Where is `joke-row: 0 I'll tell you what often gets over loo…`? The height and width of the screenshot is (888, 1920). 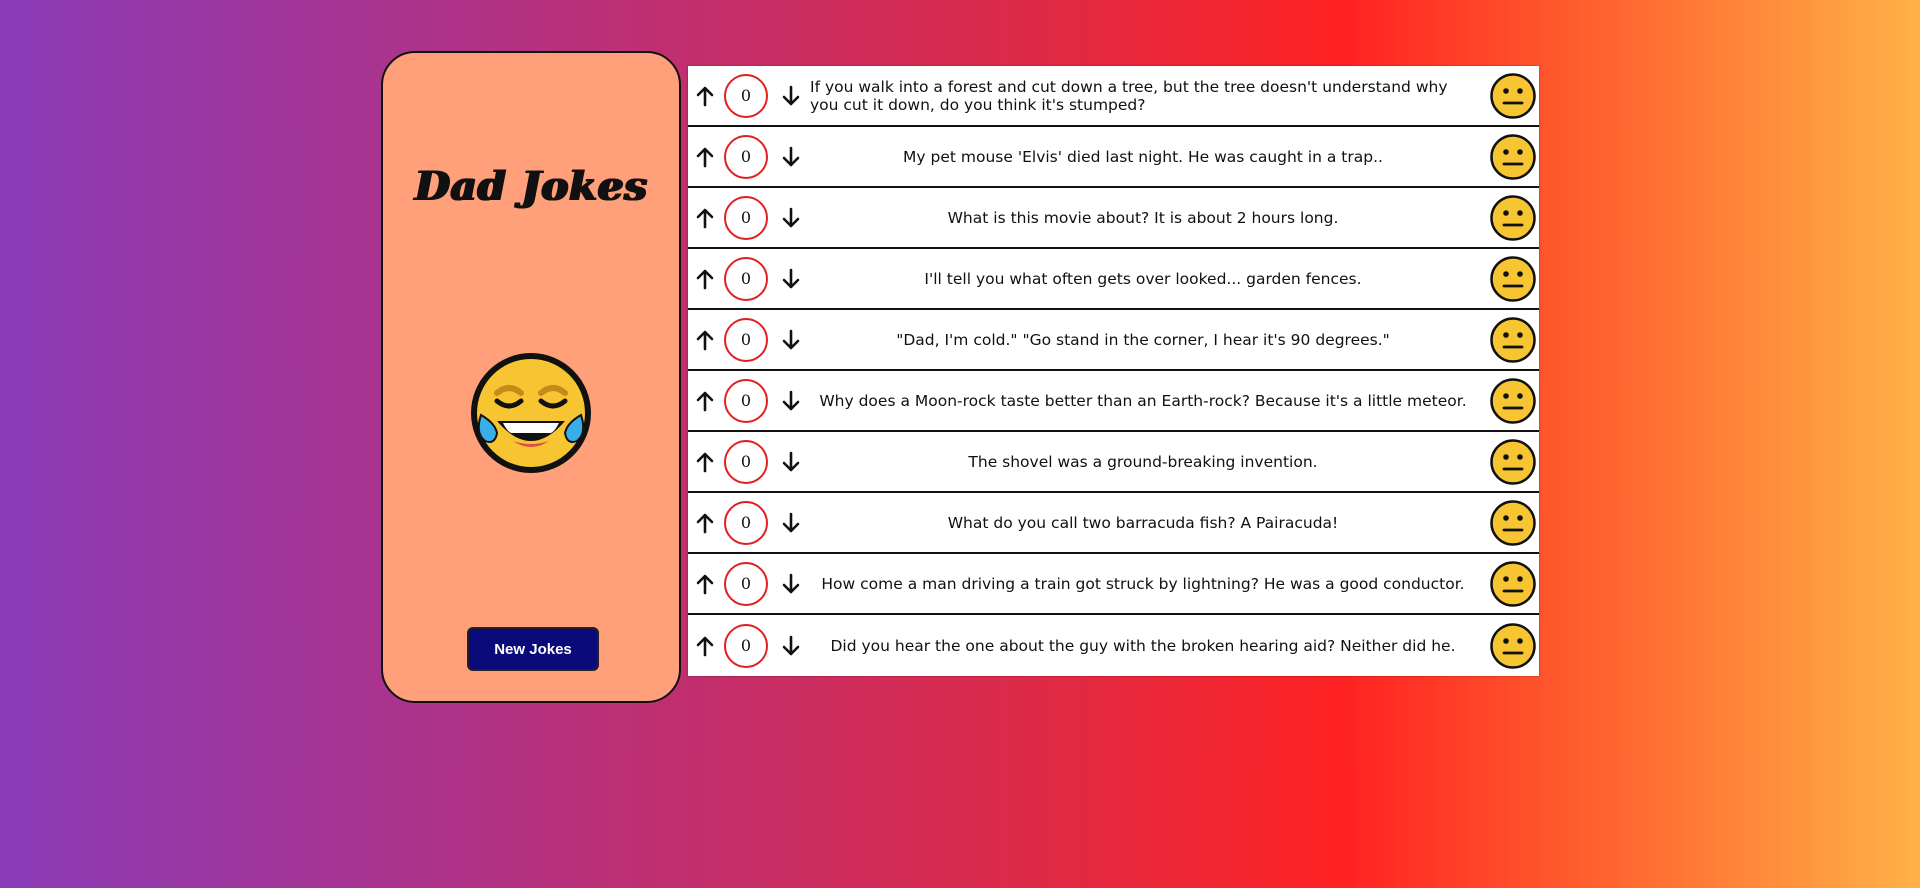 joke-row: 0 I'll tell you what often gets over loo… is located at coordinates (1113, 279).